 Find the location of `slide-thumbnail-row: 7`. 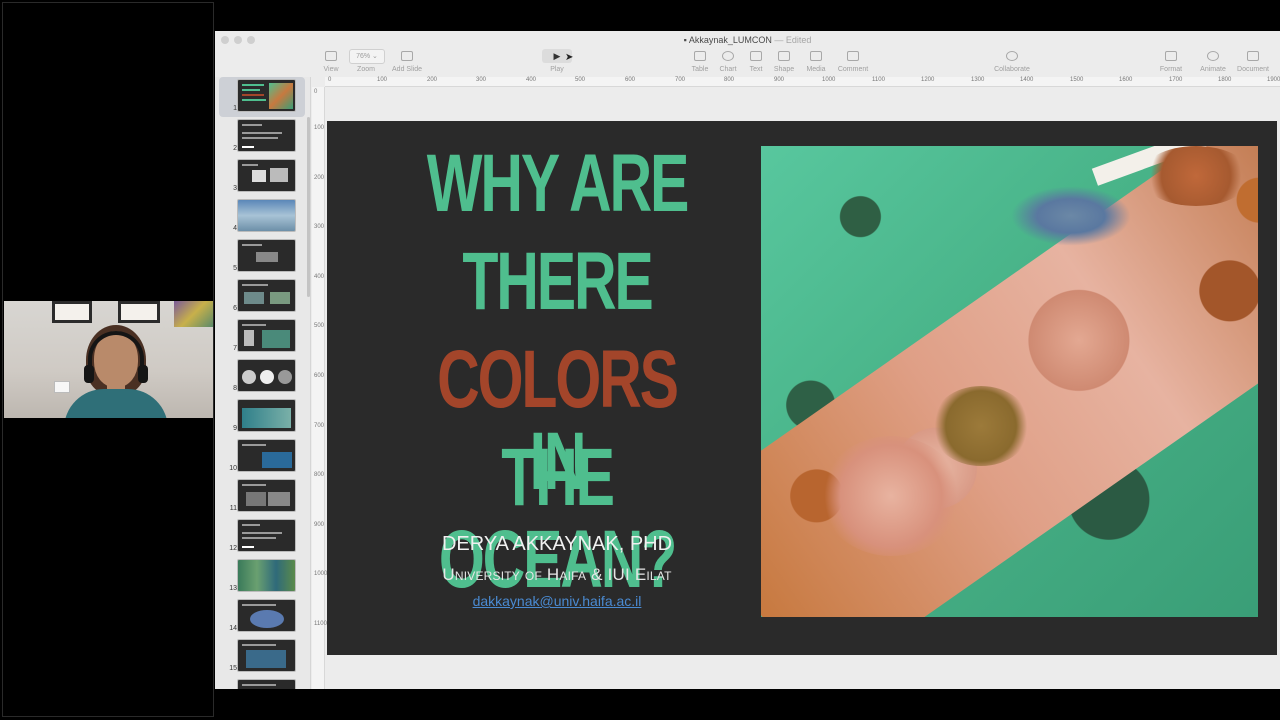

slide-thumbnail-row: 7 is located at coordinates (262, 337).